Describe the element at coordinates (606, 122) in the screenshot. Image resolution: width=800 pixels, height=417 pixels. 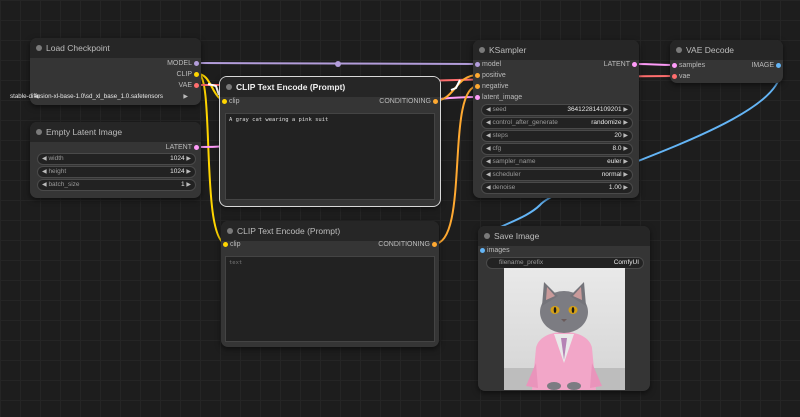
I see `widget-value: randomize` at that location.